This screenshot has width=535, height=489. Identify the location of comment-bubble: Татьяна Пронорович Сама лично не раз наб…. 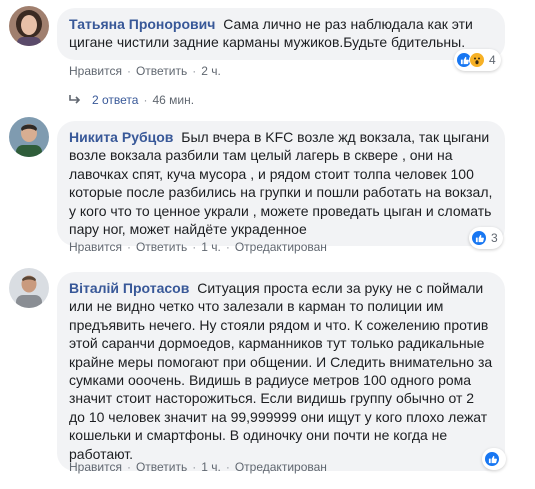
(281, 34).